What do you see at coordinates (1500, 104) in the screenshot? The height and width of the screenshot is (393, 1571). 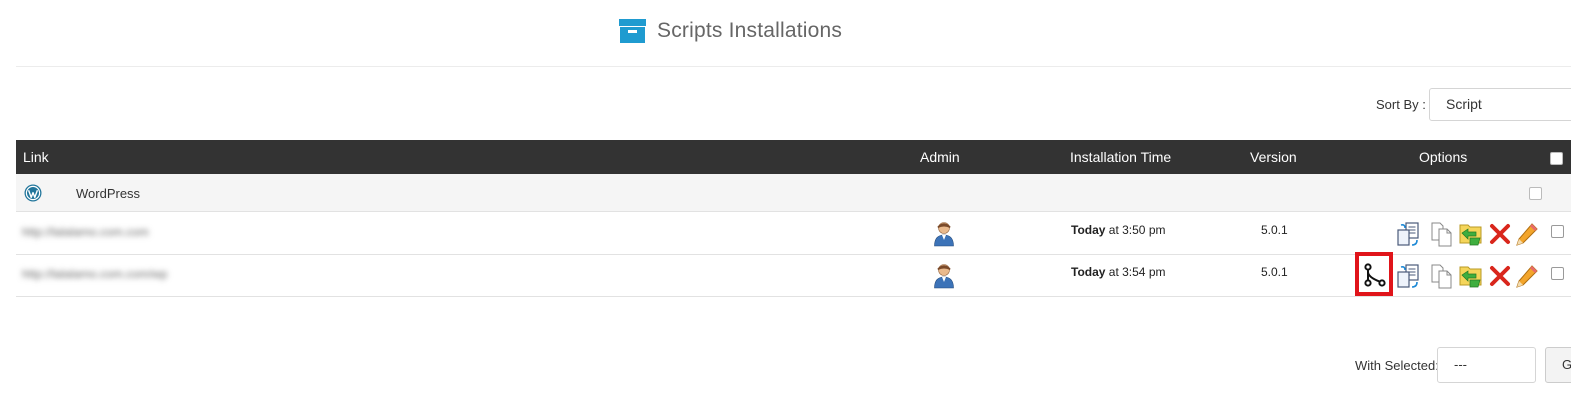 I see `sort-by-select: Script` at bounding box center [1500, 104].